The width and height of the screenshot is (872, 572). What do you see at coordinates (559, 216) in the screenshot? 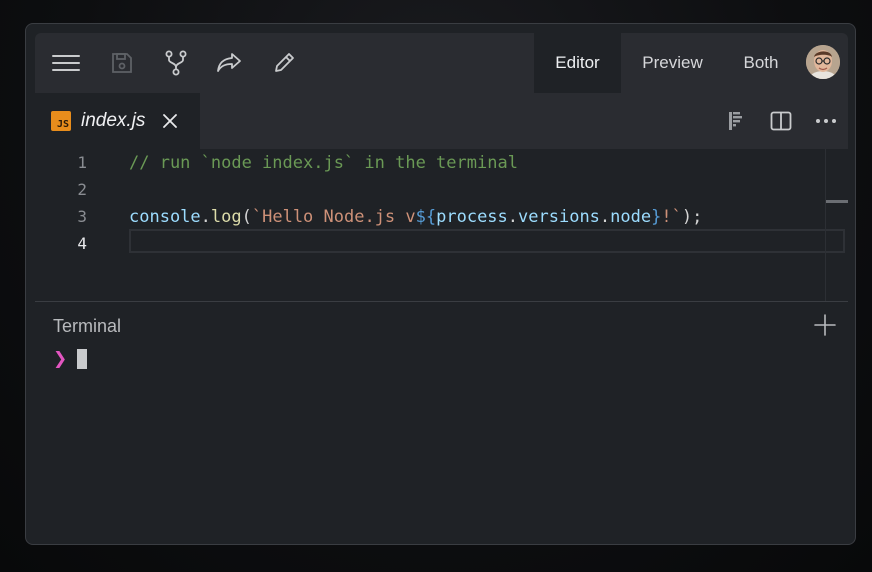
I see `token: versions` at bounding box center [559, 216].